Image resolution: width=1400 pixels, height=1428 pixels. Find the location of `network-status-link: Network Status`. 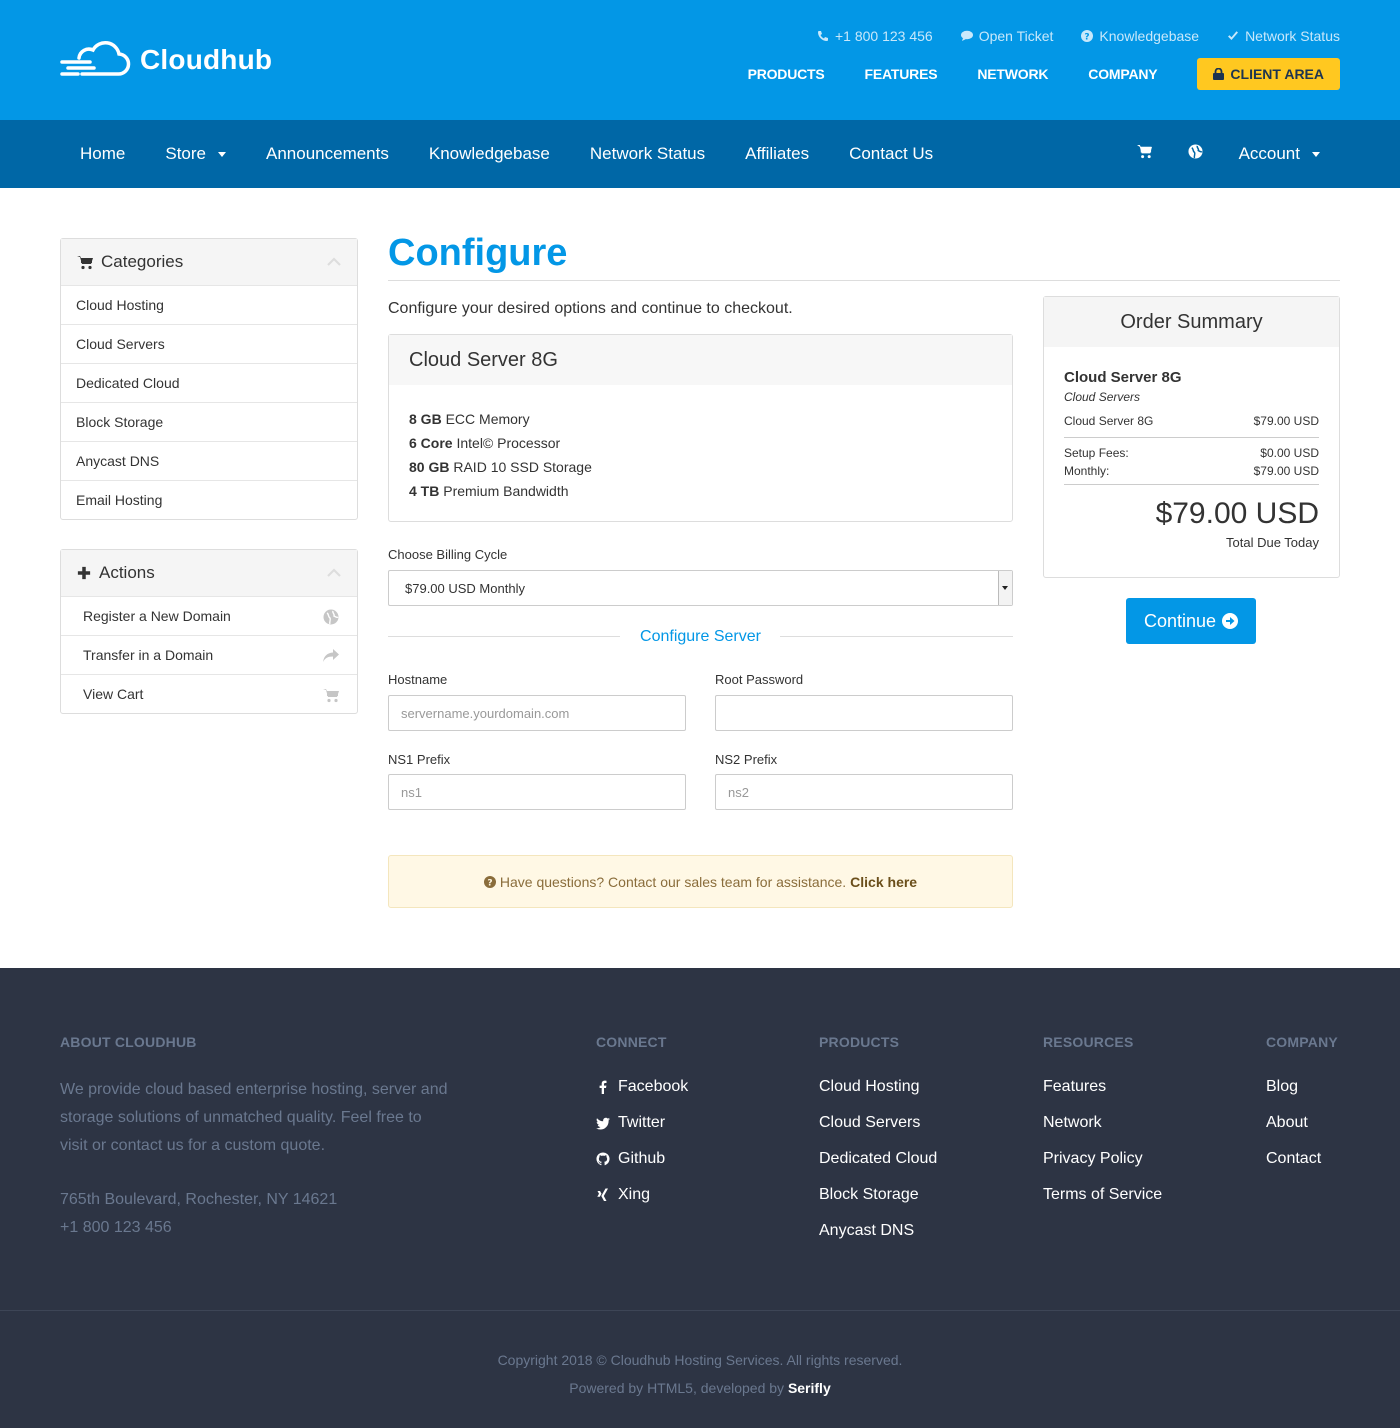

network-status-link: Network Status is located at coordinates (1283, 36).